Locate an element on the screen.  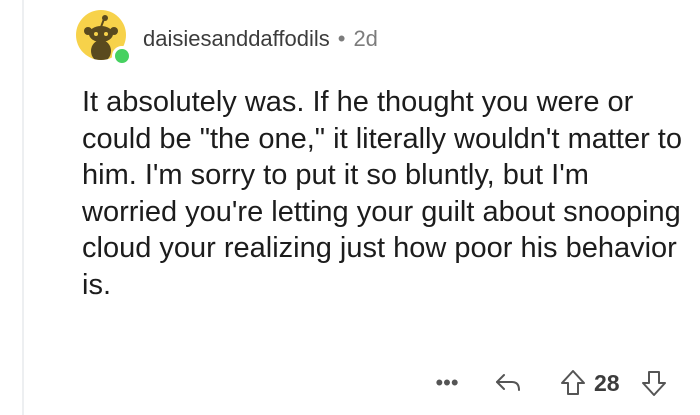
reply-arrow-icon is located at coordinates (508, 382).